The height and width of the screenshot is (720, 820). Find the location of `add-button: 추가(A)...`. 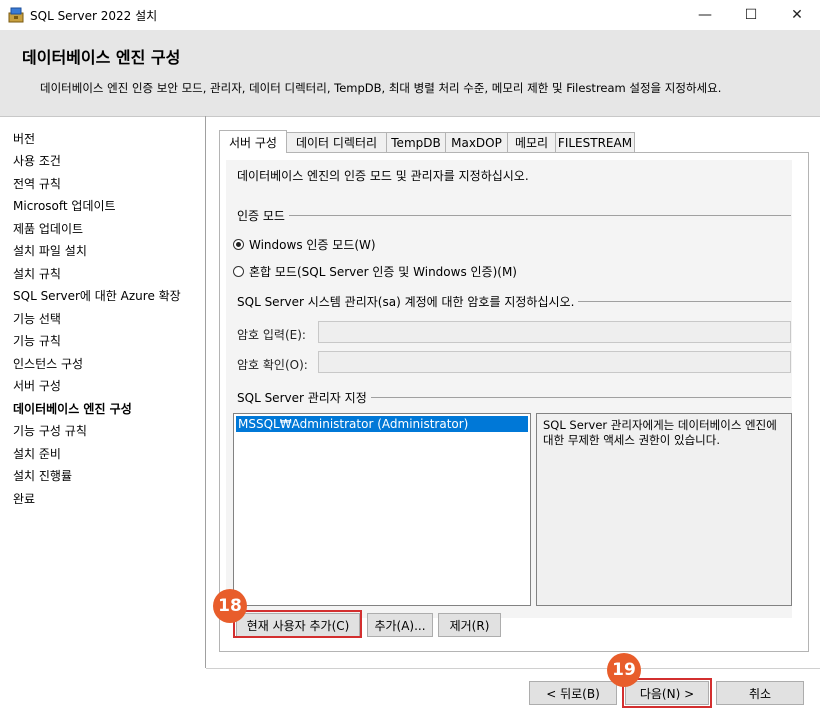

add-button: 추가(A)... is located at coordinates (400, 625).